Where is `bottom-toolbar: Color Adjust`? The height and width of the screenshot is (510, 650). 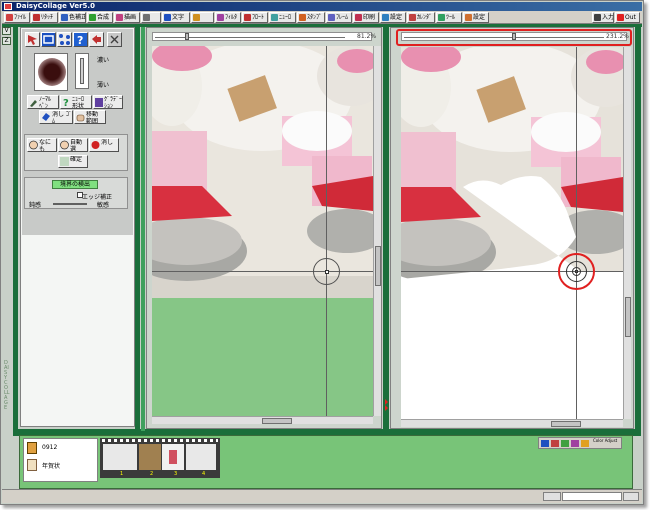 bottom-toolbar: Color Adjust is located at coordinates (580, 443).